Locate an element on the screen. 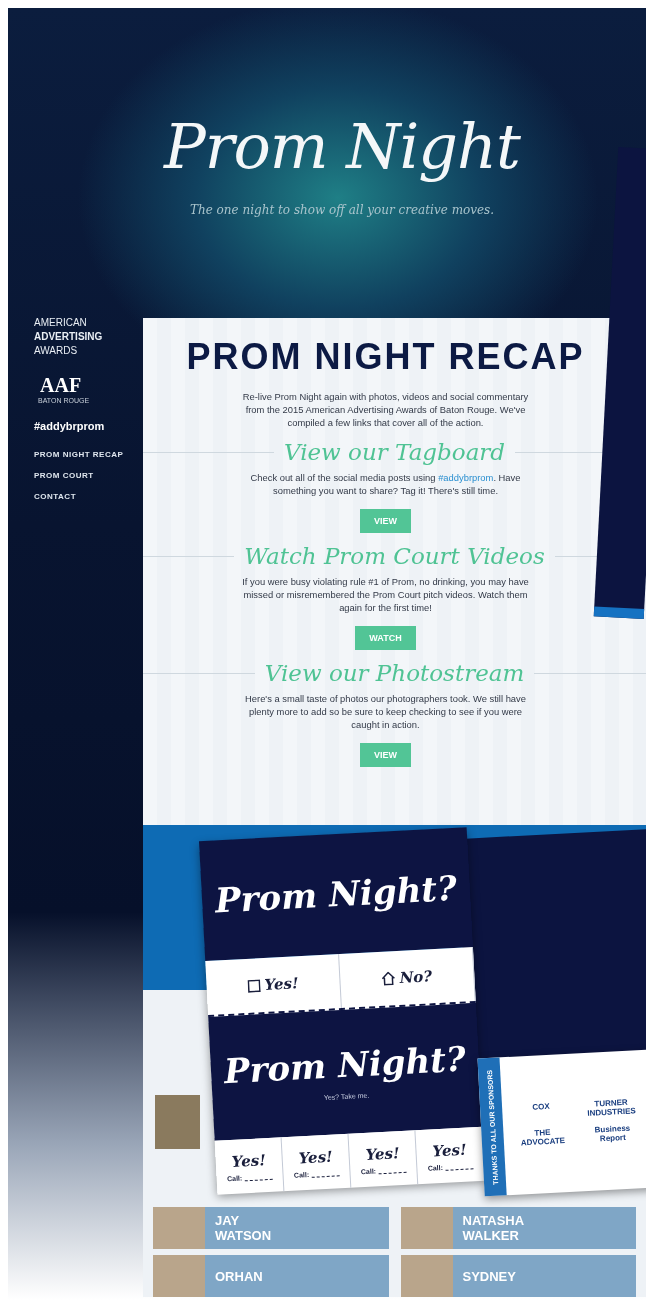 This screenshot has width=646, height=1300. court-card: JAY WATSON is located at coordinates (271, 1228).